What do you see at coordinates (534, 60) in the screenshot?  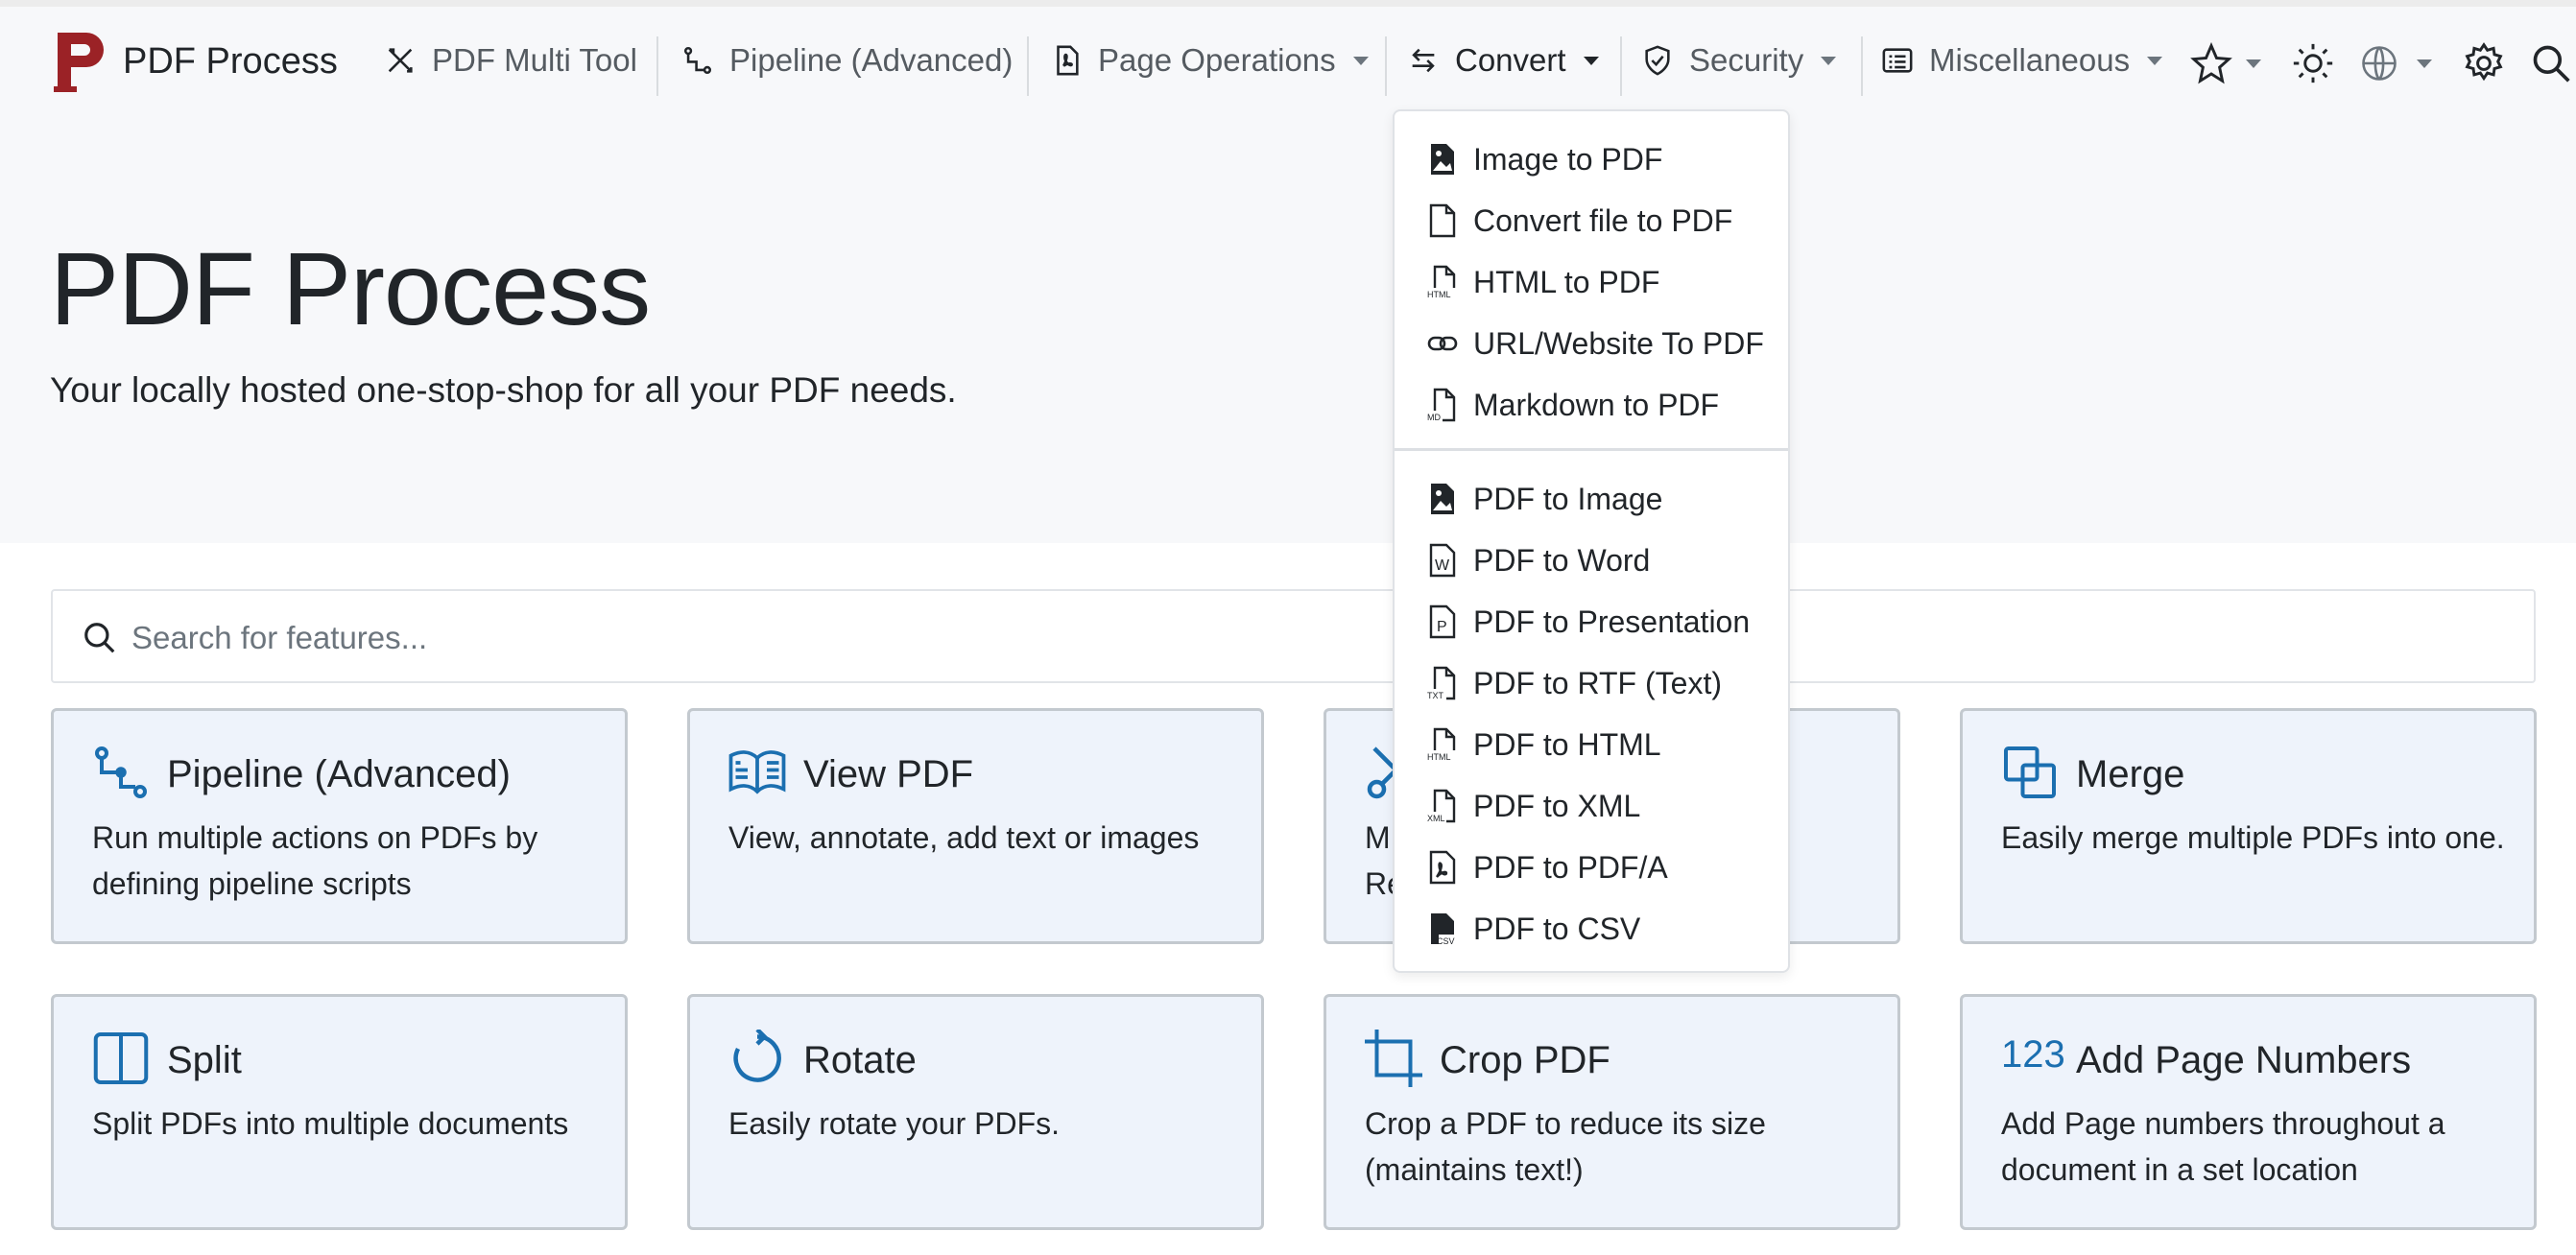 I see `nav-multi-tool-label: PDF Multi Tool` at bounding box center [534, 60].